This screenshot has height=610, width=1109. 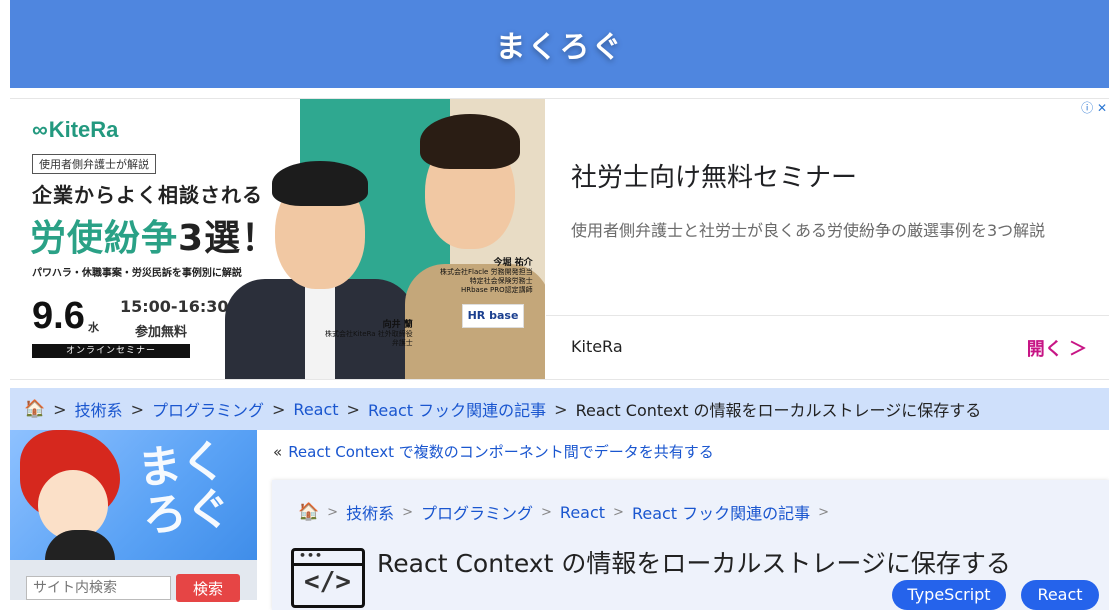 I want to click on ad-banner-time: 15:00-16:30, so click(x=174, y=306).